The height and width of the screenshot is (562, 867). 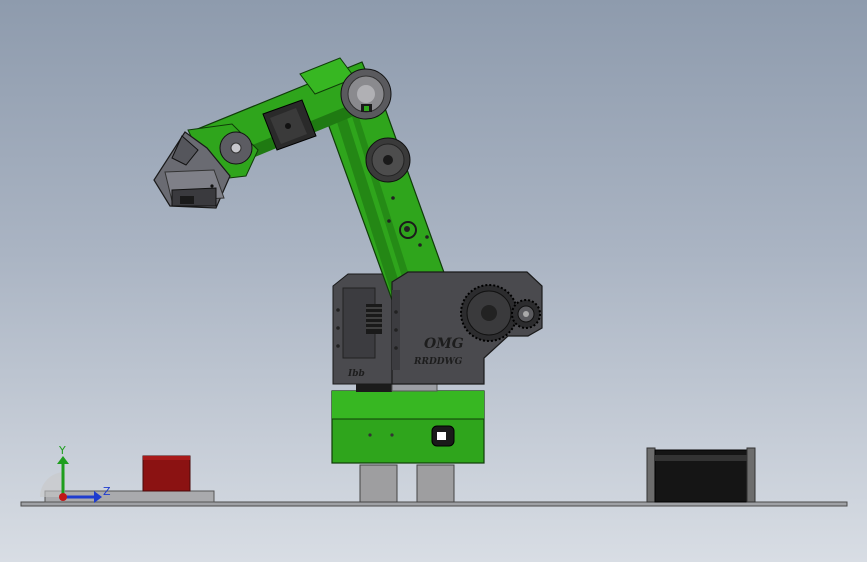 What do you see at coordinates (129, 479) in the screenshot?
I see `red-block-assembly` at bounding box center [129, 479].